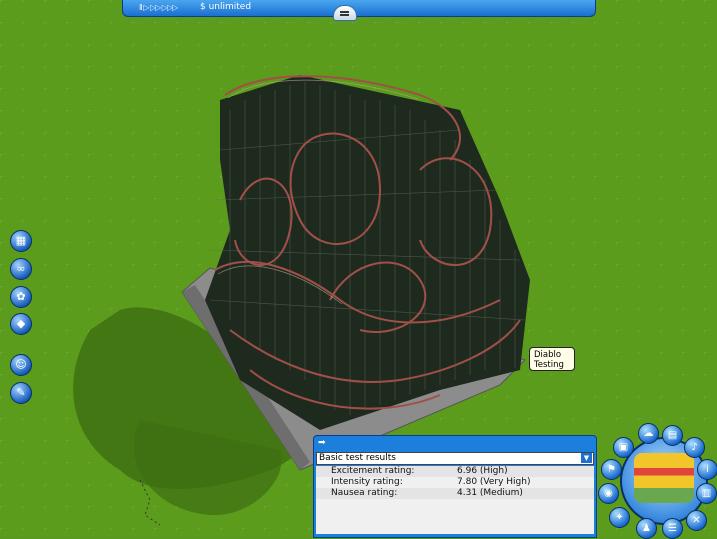  Describe the element at coordinates (367, 482) in the screenshot. I see `rating-label: Intensity rating:` at that location.